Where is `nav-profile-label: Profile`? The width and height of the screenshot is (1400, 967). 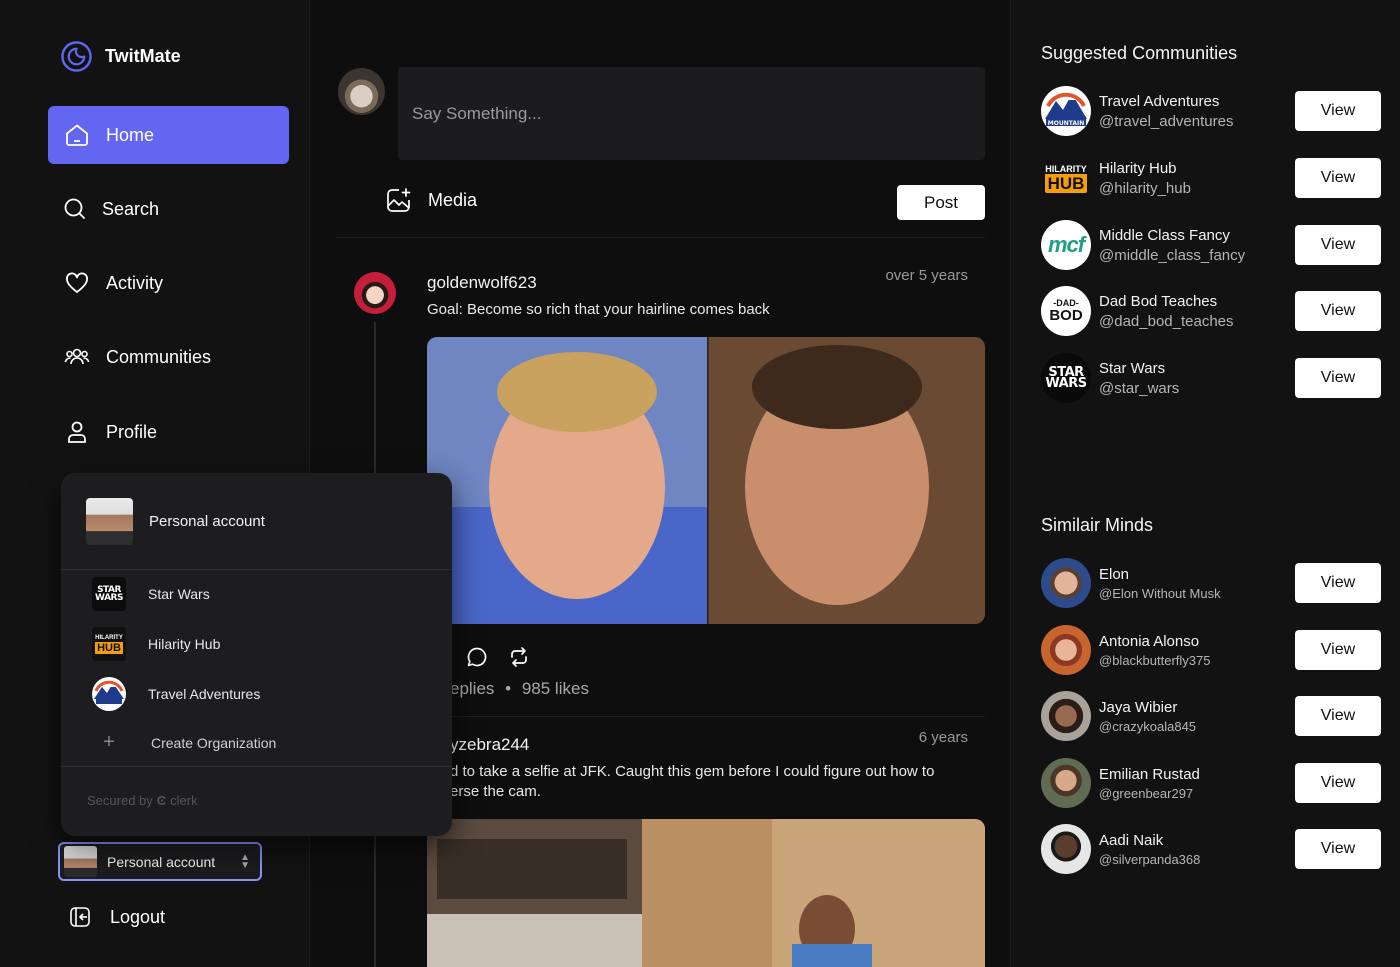 nav-profile-label: Profile is located at coordinates (132, 431).